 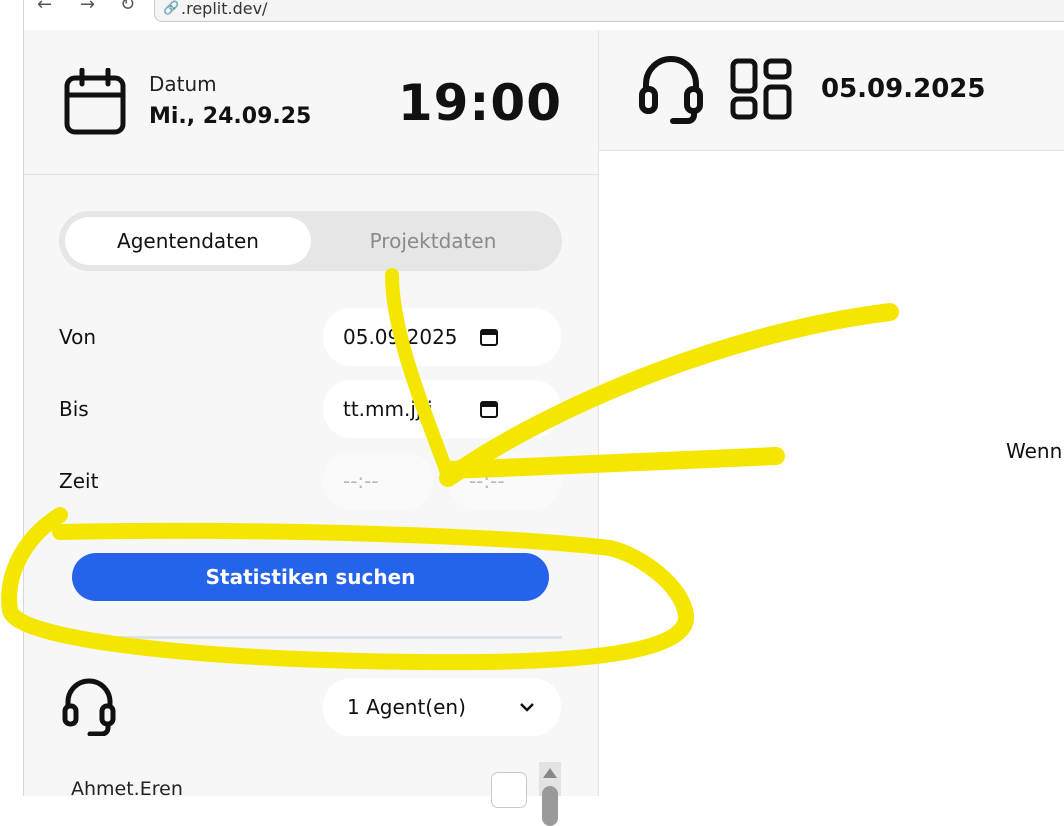 I want to click on main-header: 05.09.2025, so click(x=831, y=90).